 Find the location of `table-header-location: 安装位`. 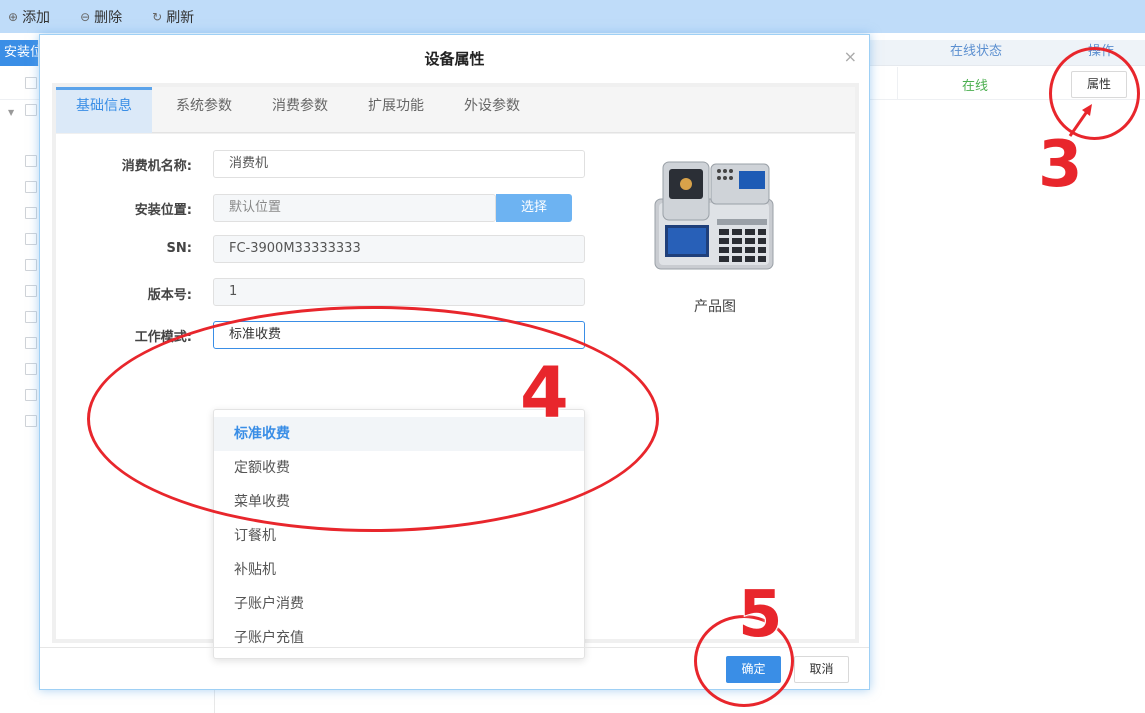

table-header-location: 安装位 is located at coordinates (19, 53).